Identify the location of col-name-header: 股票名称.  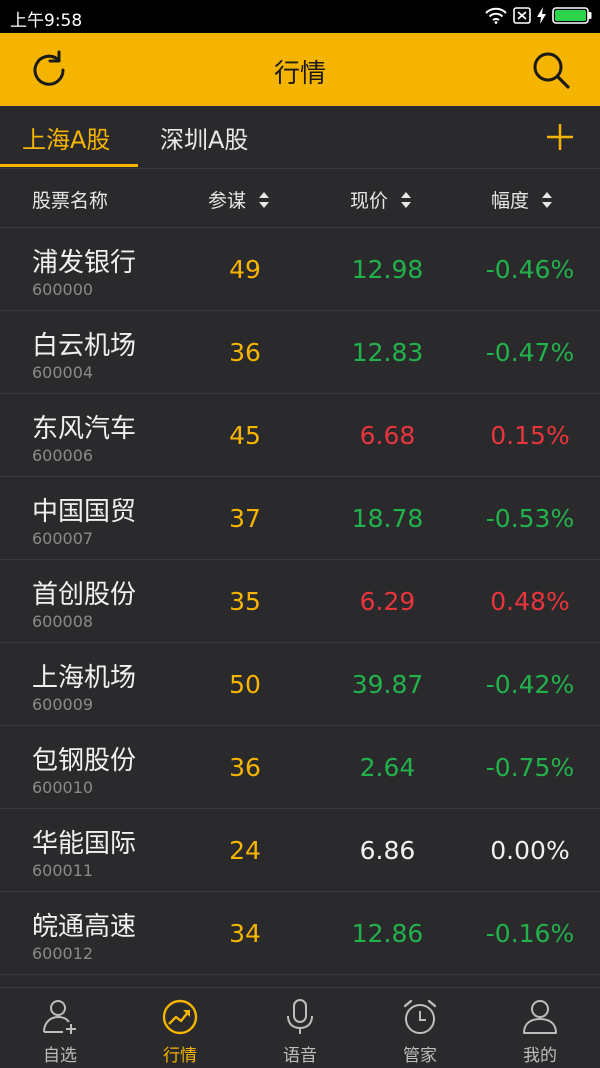
(70, 199).